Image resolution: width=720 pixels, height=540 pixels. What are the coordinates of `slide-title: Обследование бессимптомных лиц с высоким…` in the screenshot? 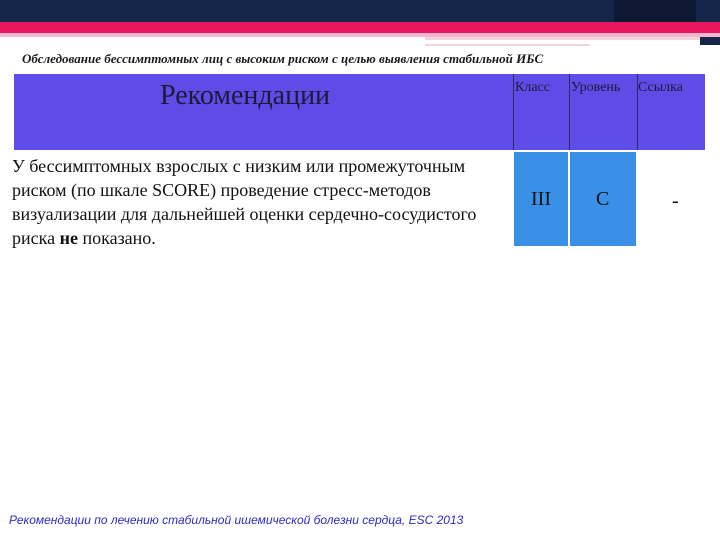 It's located at (283, 58).